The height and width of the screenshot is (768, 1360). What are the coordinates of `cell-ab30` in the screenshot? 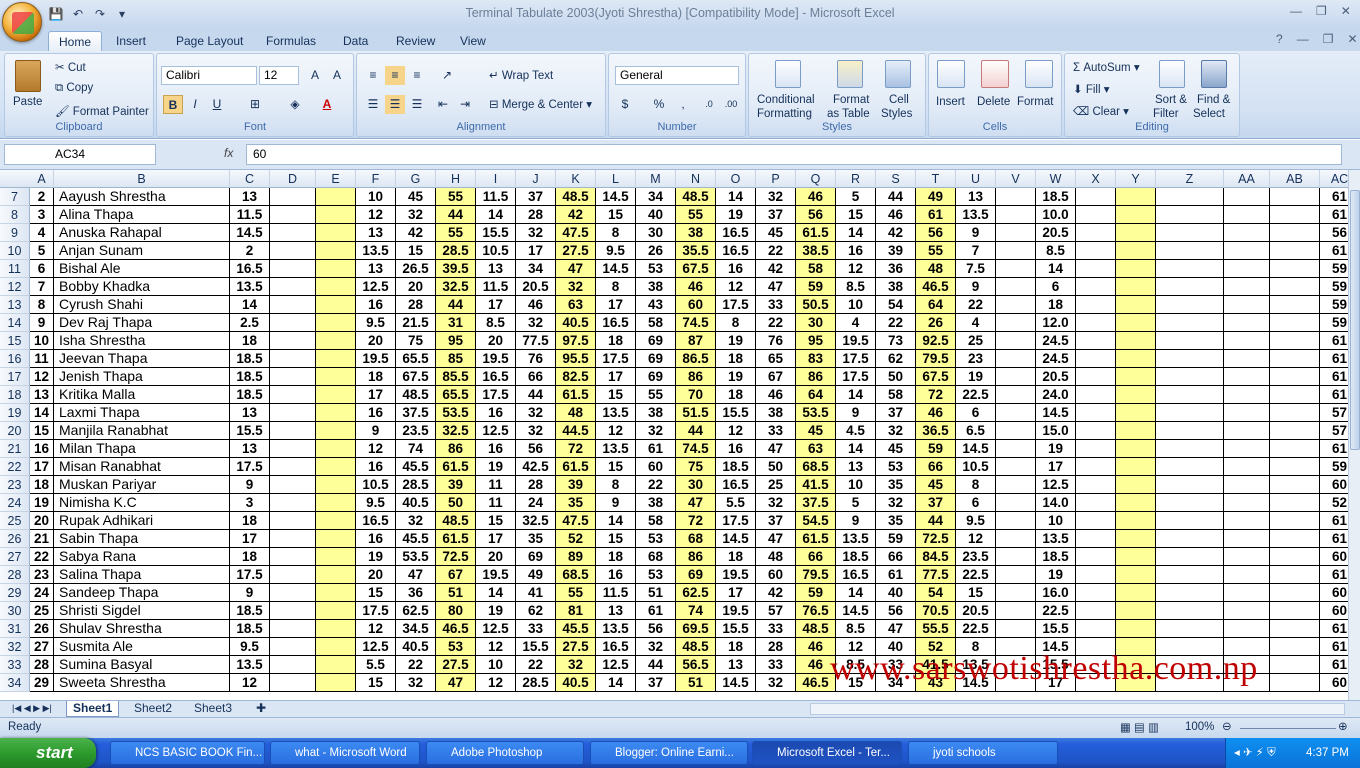 It's located at (1295, 611).